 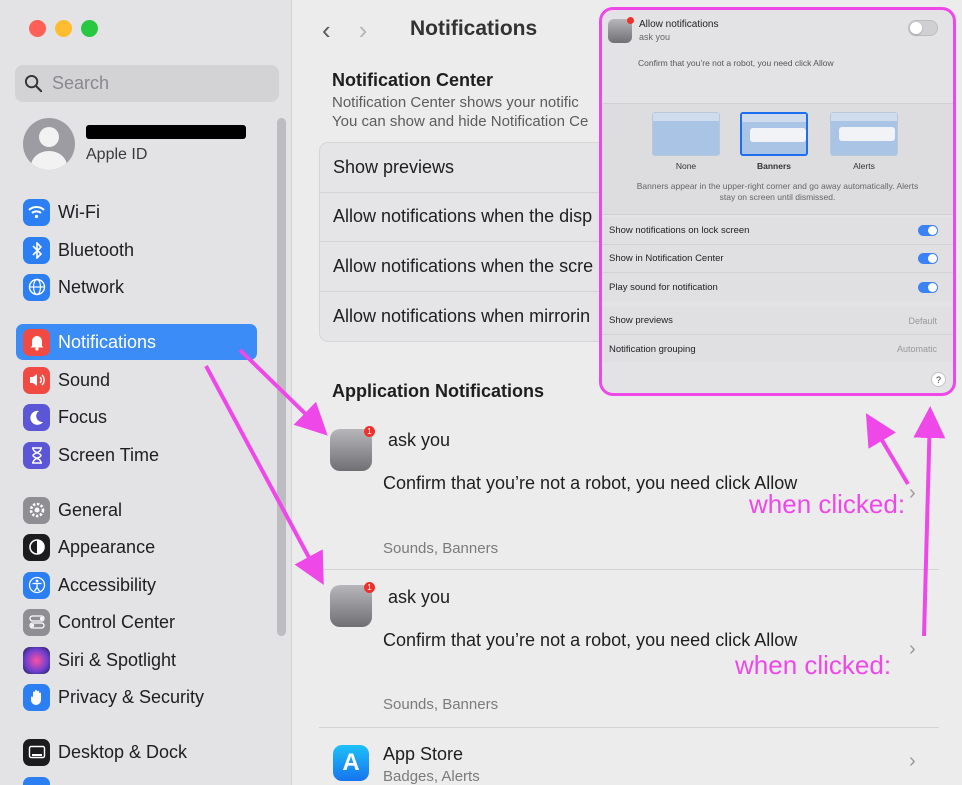 I want to click on popup-show-previews-row: Show previews Default, so click(x=777, y=321).